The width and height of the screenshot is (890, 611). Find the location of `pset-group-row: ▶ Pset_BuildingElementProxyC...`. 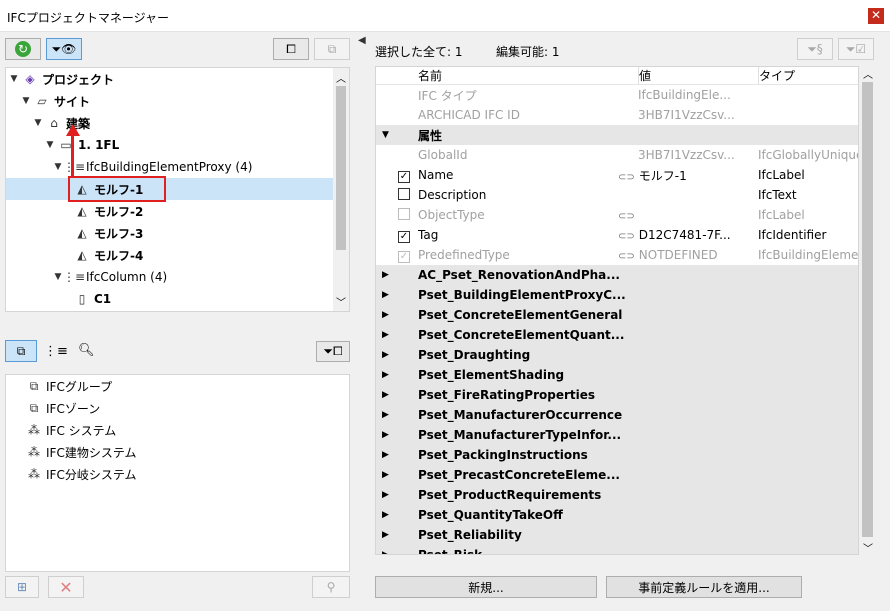

pset-group-row: ▶ Pset_BuildingElementProxyC... is located at coordinates (617, 295).